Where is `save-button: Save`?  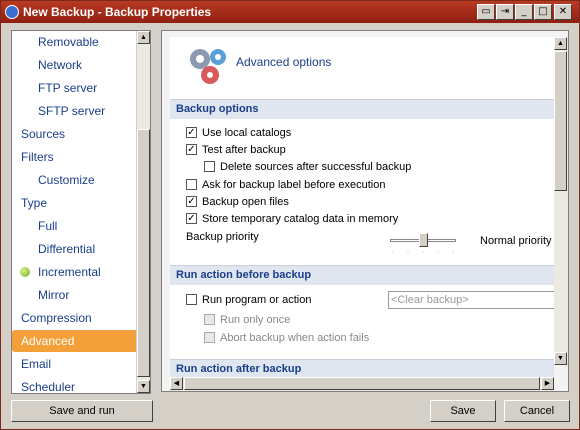
save-button: Save is located at coordinates (463, 411).